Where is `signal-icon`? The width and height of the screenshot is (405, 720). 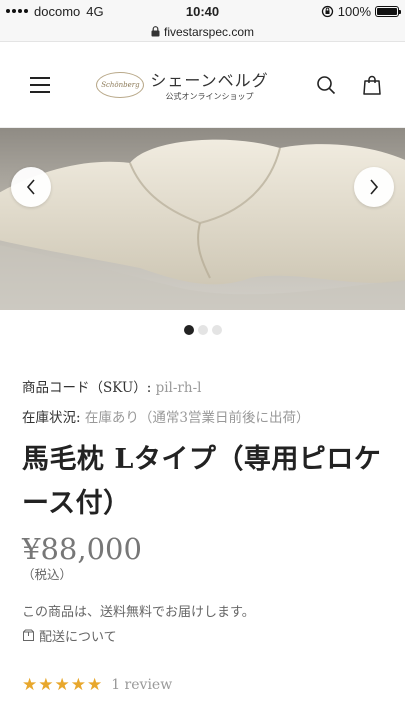 signal-icon is located at coordinates (17, 11).